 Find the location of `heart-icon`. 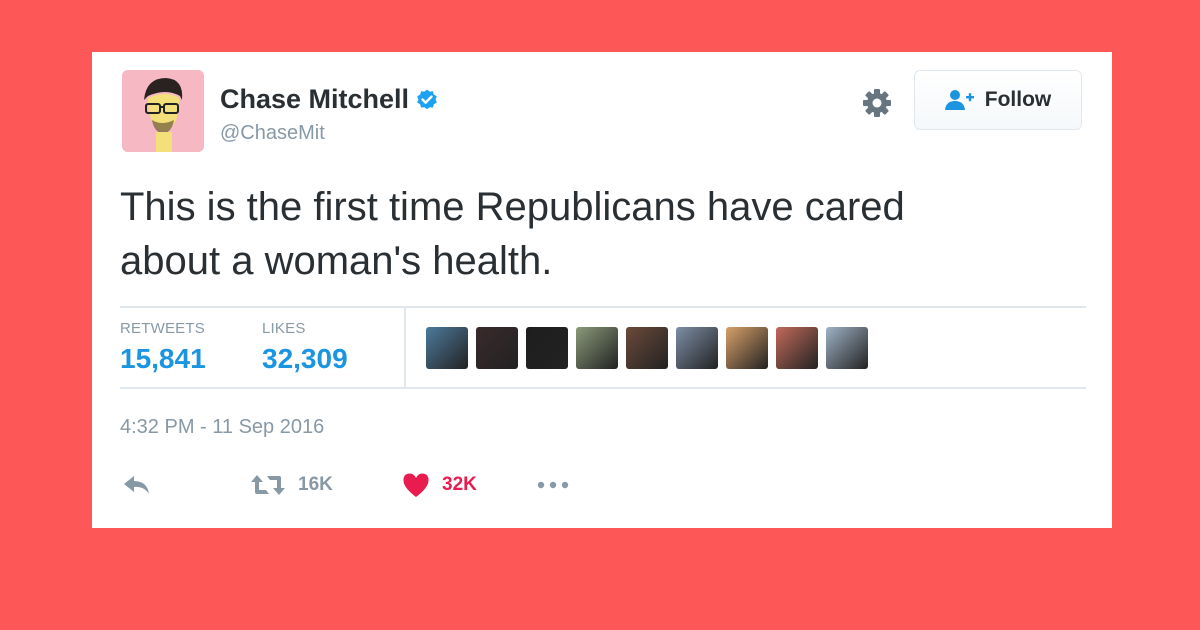

heart-icon is located at coordinates (416, 485).